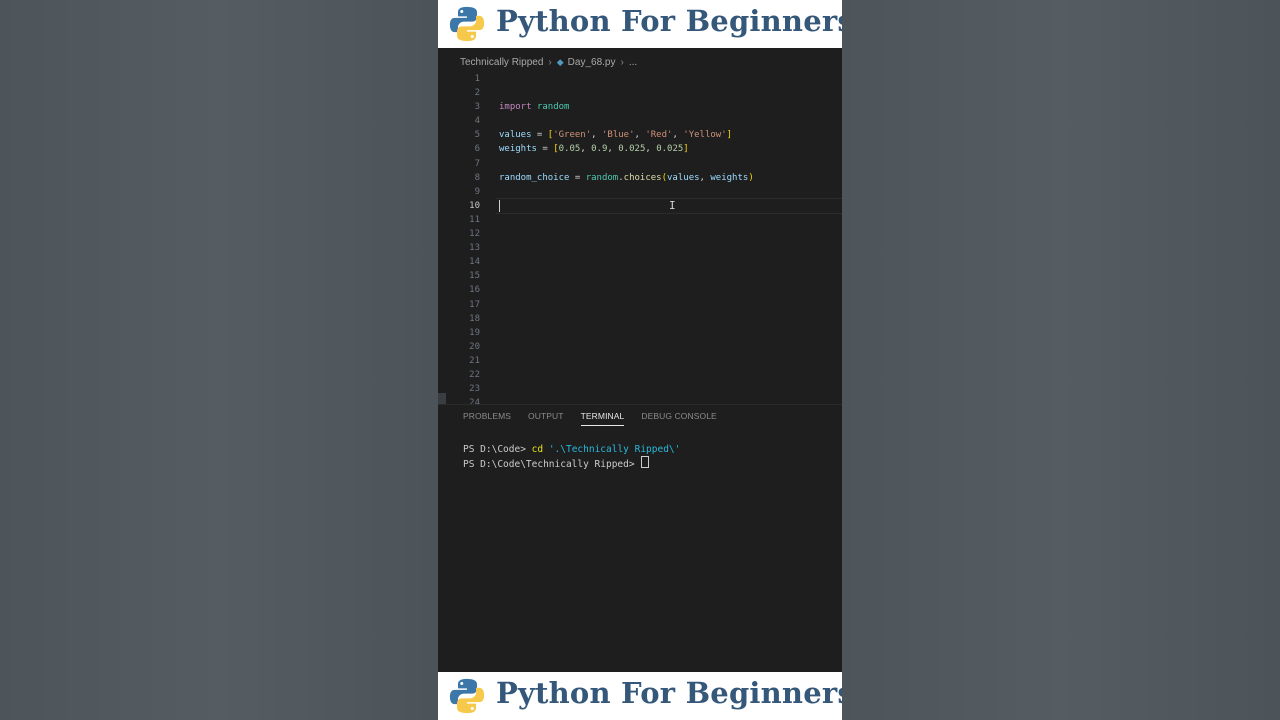  What do you see at coordinates (546, 418) in the screenshot?
I see `tab-output: OUTPUT` at bounding box center [546, 418].